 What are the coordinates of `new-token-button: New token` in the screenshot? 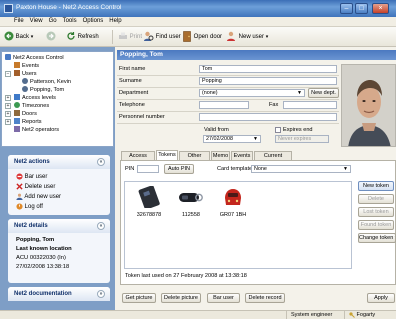 It's located at (376, 186).